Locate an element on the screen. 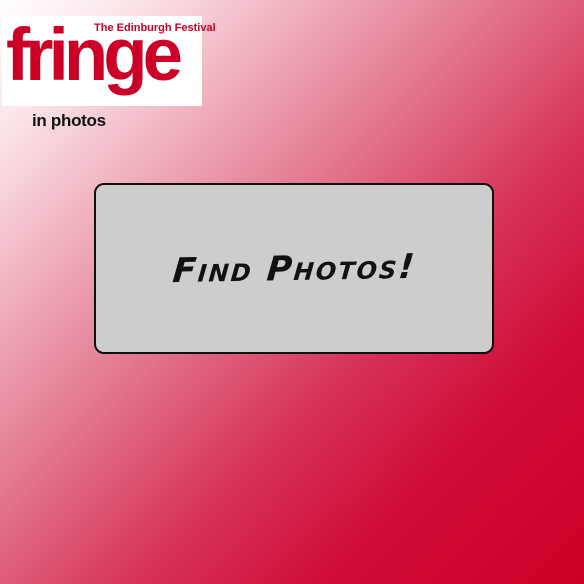  find-photos-label: Find Photos! is located at coordinates (294, 268).